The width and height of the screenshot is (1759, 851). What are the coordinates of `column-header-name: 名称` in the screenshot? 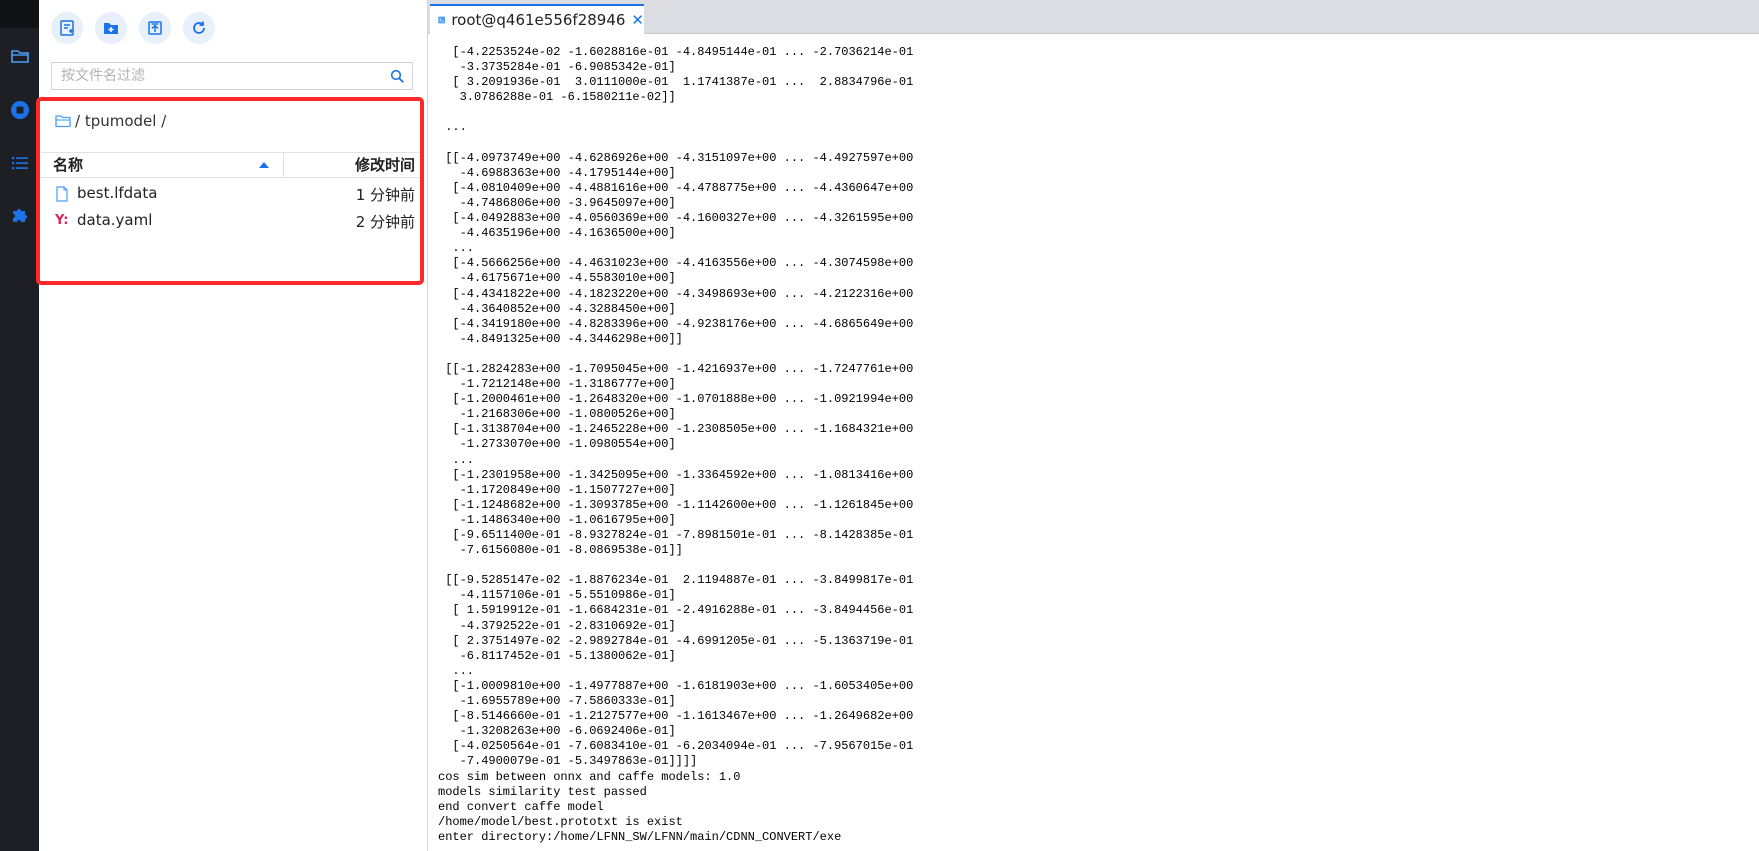 It's located at (68, 165).